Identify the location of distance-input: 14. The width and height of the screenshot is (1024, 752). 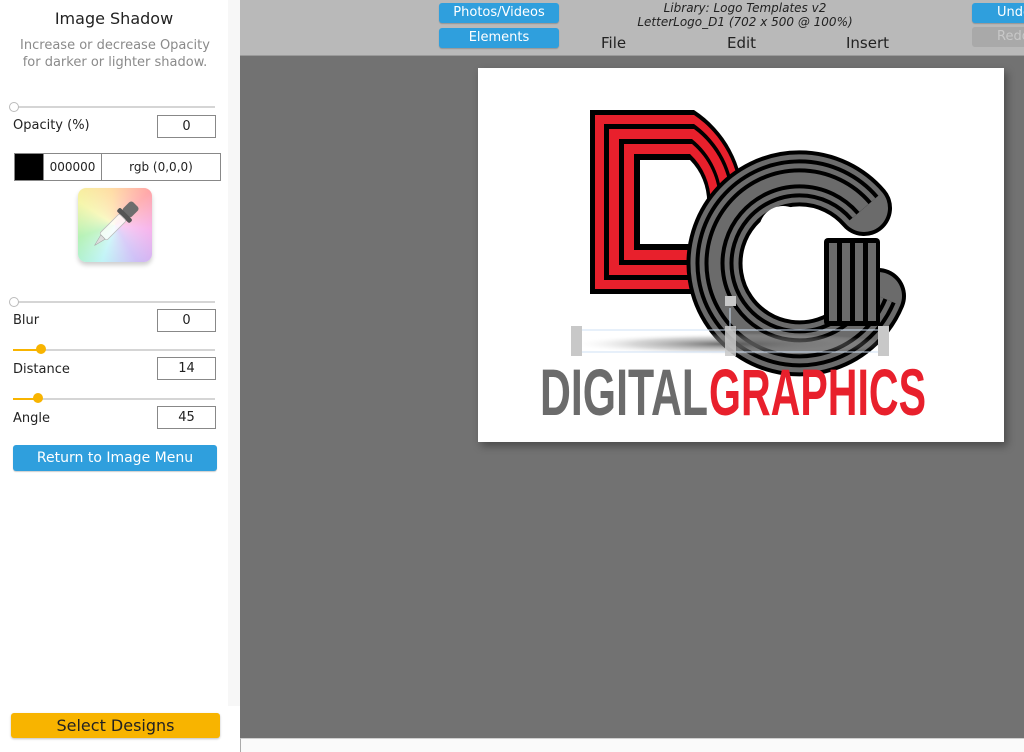
(186, 368).